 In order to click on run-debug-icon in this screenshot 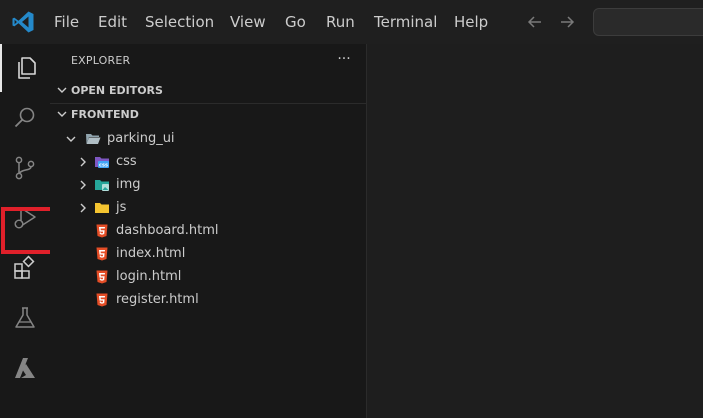, I will do `click(25, 218)`.